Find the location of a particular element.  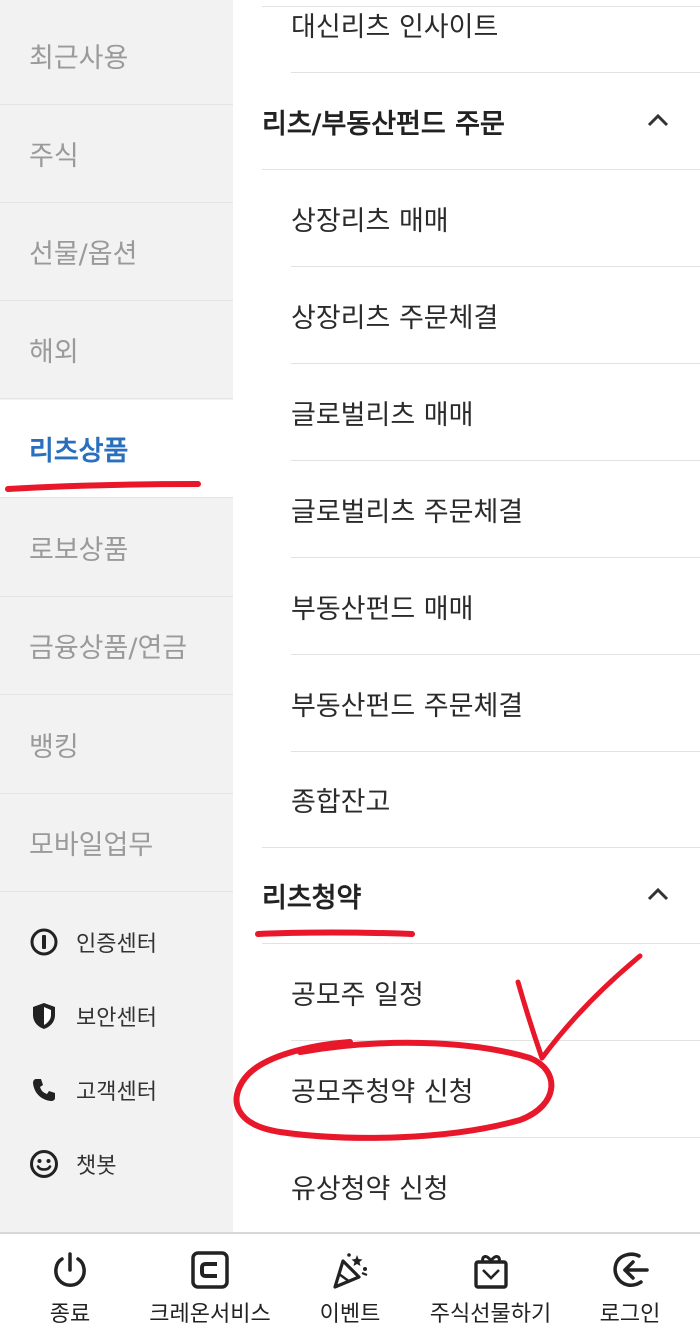

bottom-creon-service-button: 크레온서비스 is located at coordinates (210, 1281).